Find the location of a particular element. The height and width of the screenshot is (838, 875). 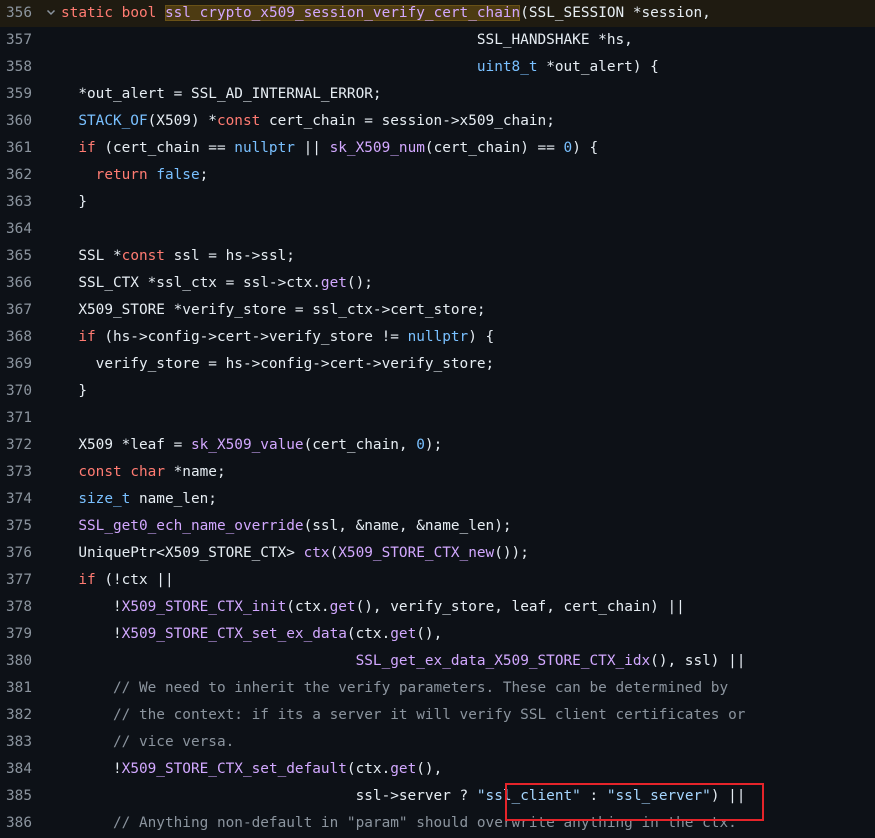

line-number: 374 is located at coordinates (16, 499).